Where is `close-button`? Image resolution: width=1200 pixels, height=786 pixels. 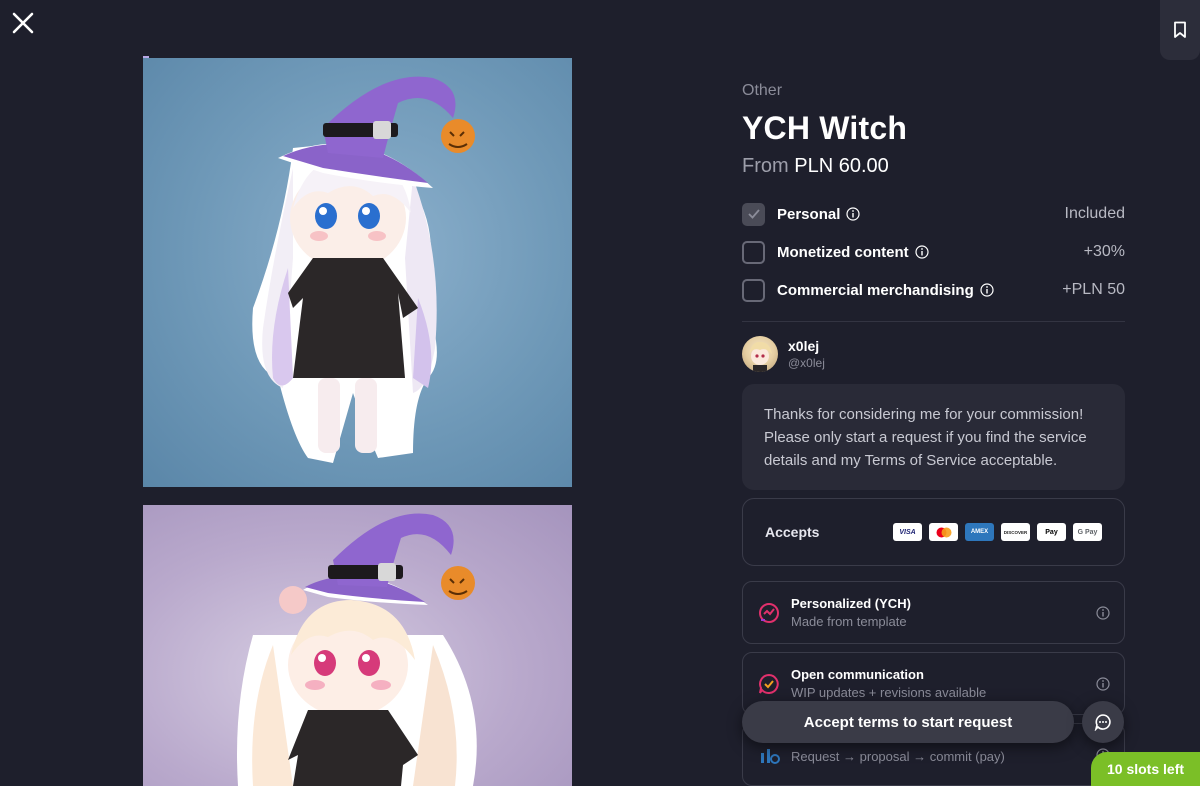
close-button is located at coordinates (23, 23).